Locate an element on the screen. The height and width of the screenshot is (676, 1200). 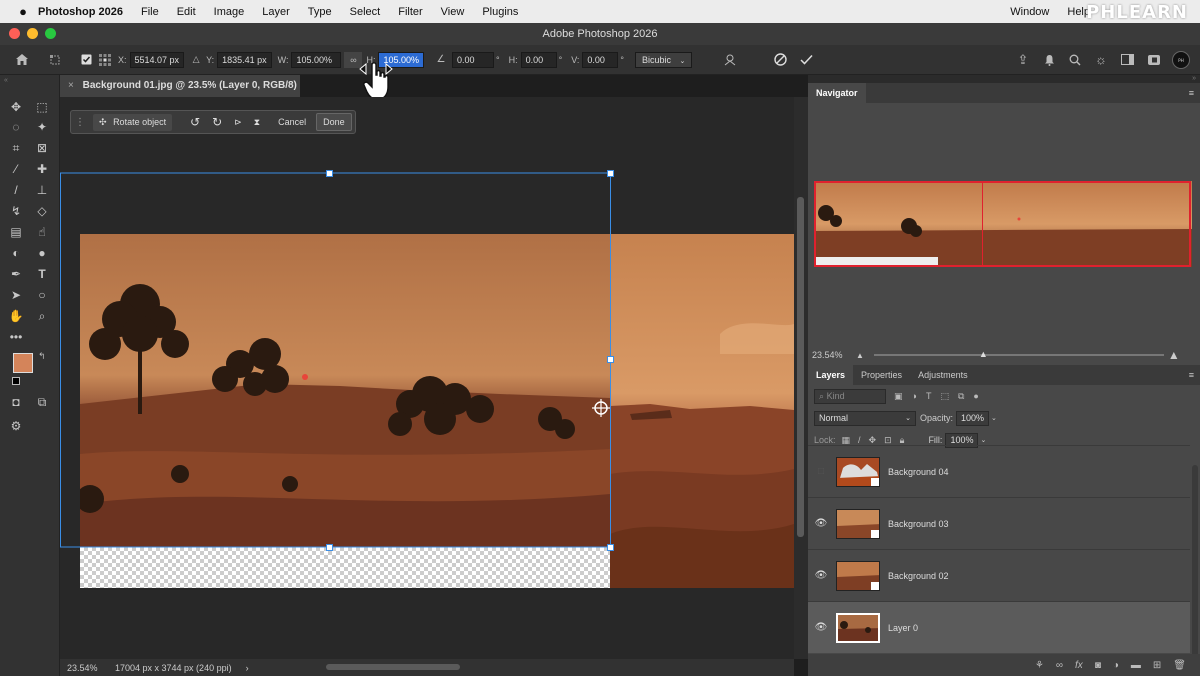
hand-tool-icon: ✋ is located at coordinates (16, 316).